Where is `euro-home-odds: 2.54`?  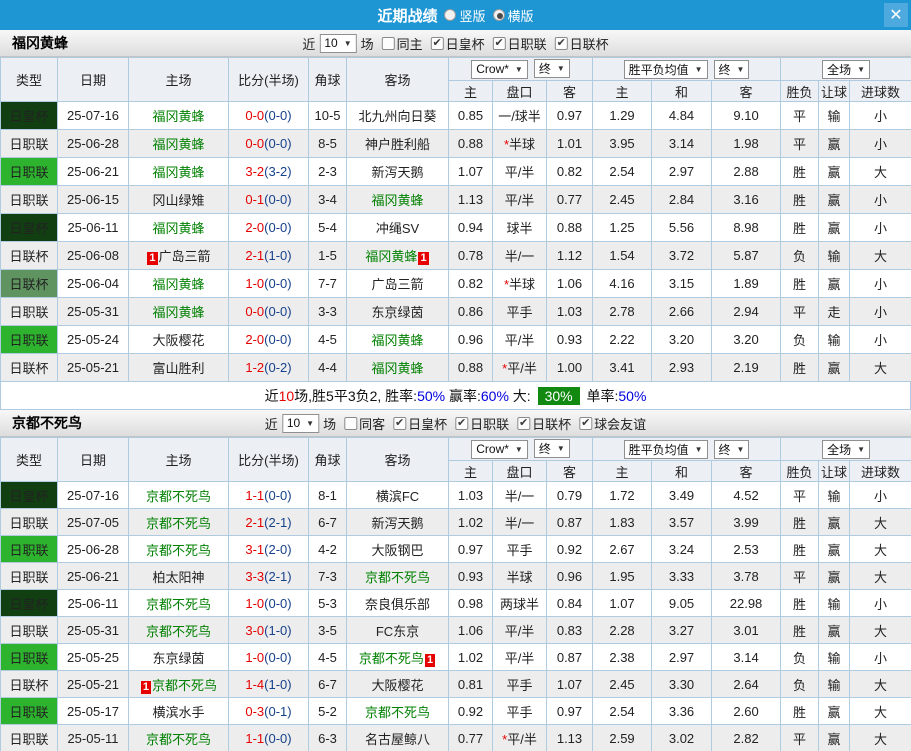
euro-home-odds: 2.54 is located at coordinates (622, 171).